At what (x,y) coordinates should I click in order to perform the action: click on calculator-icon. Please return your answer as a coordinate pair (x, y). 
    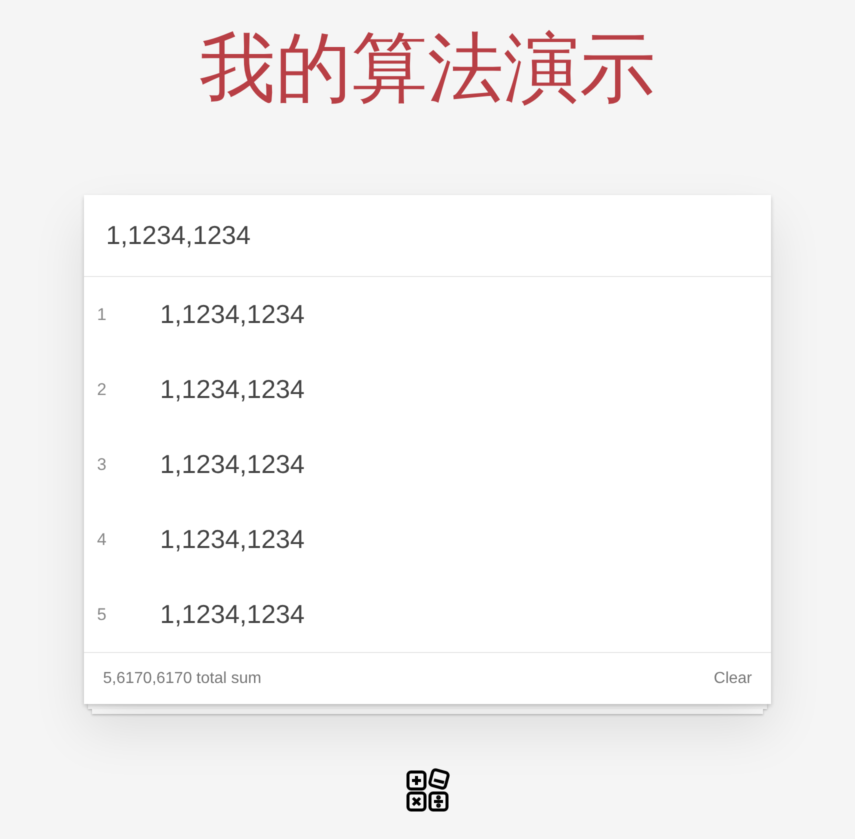
    Looking at the image, I should click on (428, 790).